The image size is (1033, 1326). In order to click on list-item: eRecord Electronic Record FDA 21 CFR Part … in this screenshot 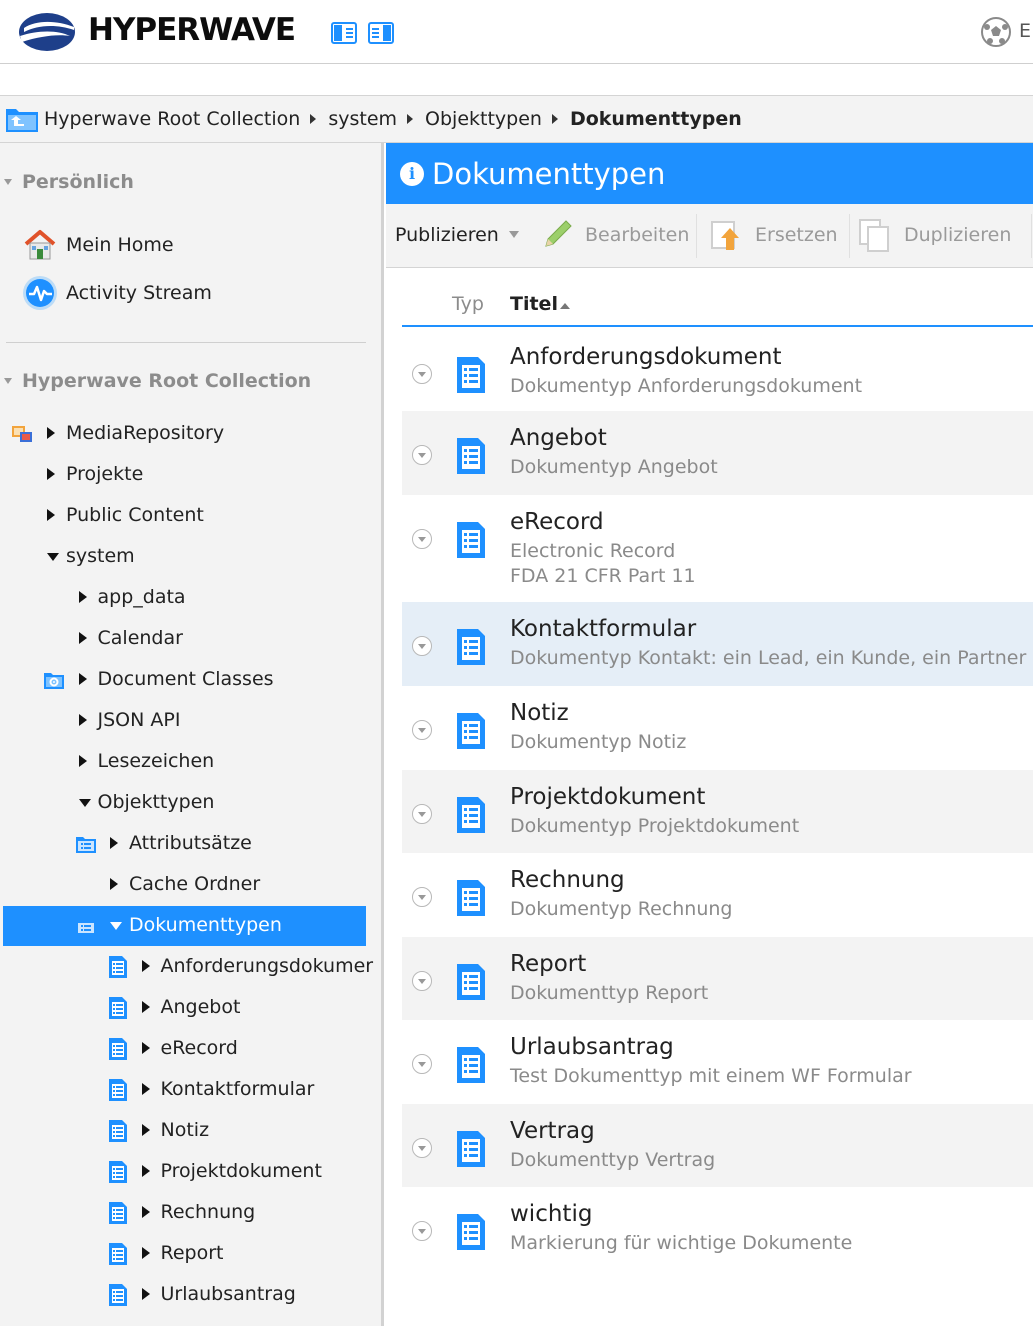, I will do `click(717, 548)`.